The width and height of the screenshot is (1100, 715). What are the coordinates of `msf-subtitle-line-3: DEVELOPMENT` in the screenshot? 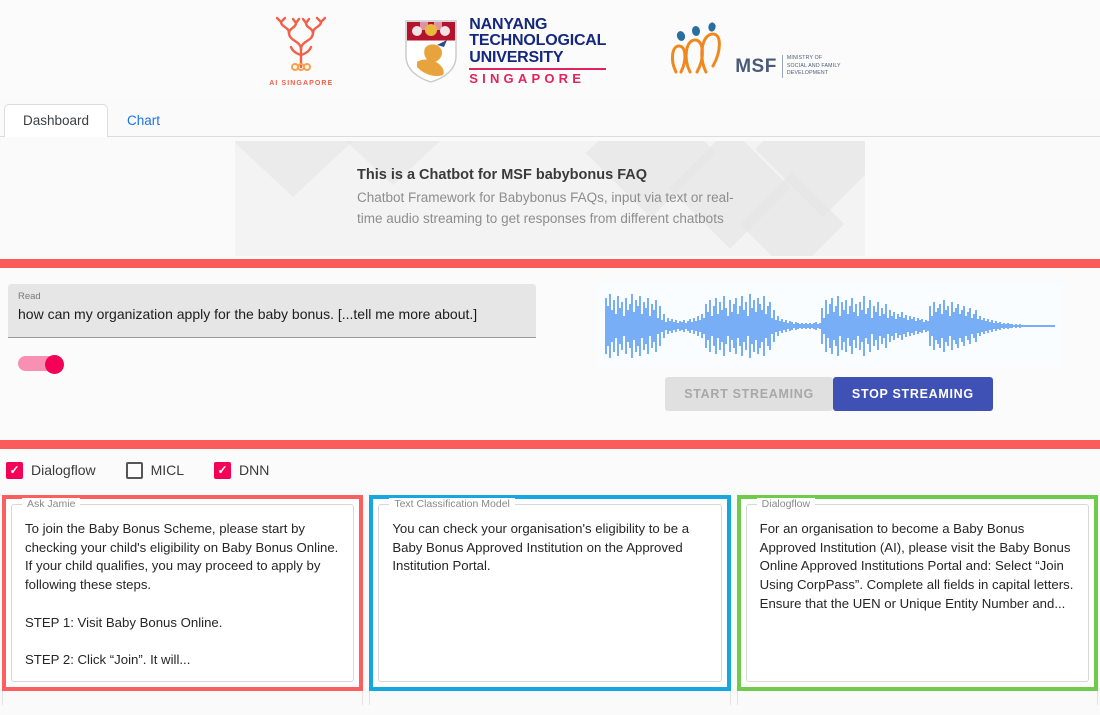 It's located at (807, 73).